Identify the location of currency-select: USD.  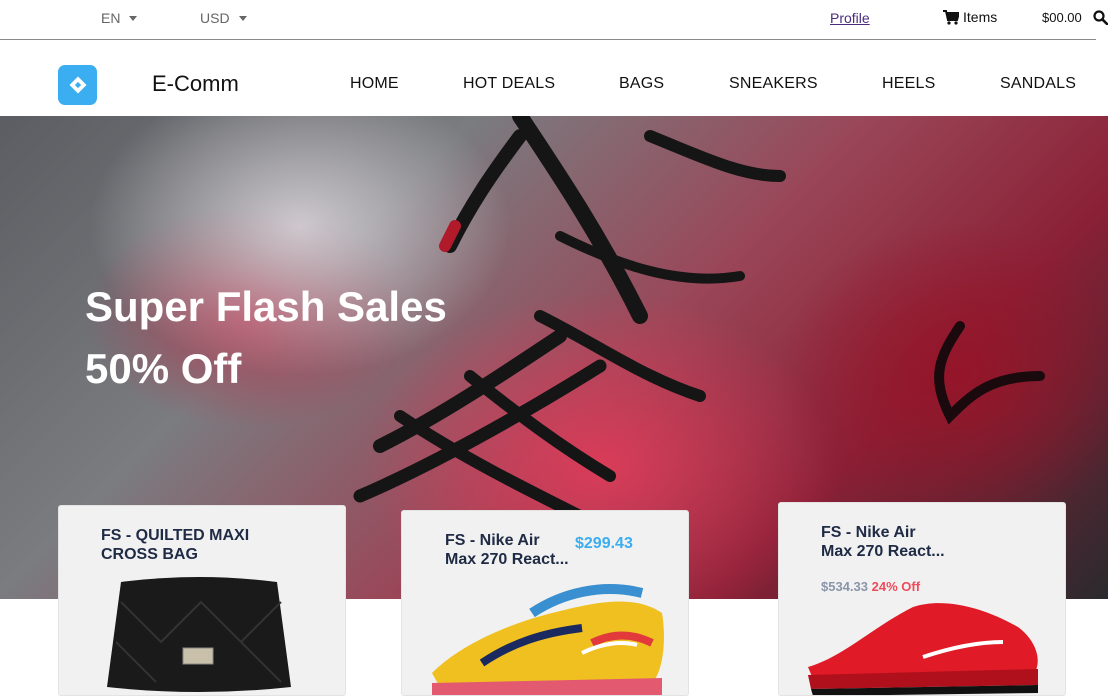
(223, 18).